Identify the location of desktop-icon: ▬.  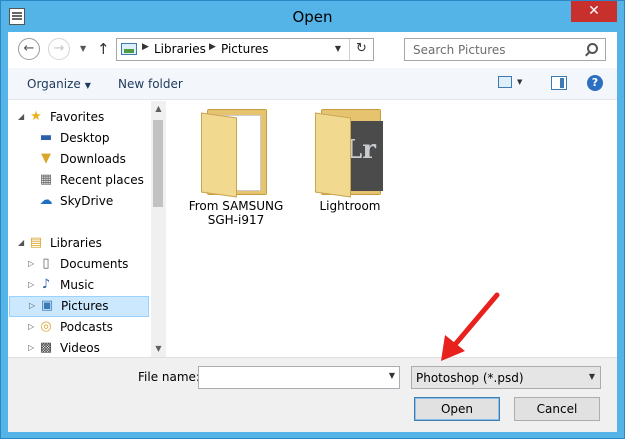
(46, 137).